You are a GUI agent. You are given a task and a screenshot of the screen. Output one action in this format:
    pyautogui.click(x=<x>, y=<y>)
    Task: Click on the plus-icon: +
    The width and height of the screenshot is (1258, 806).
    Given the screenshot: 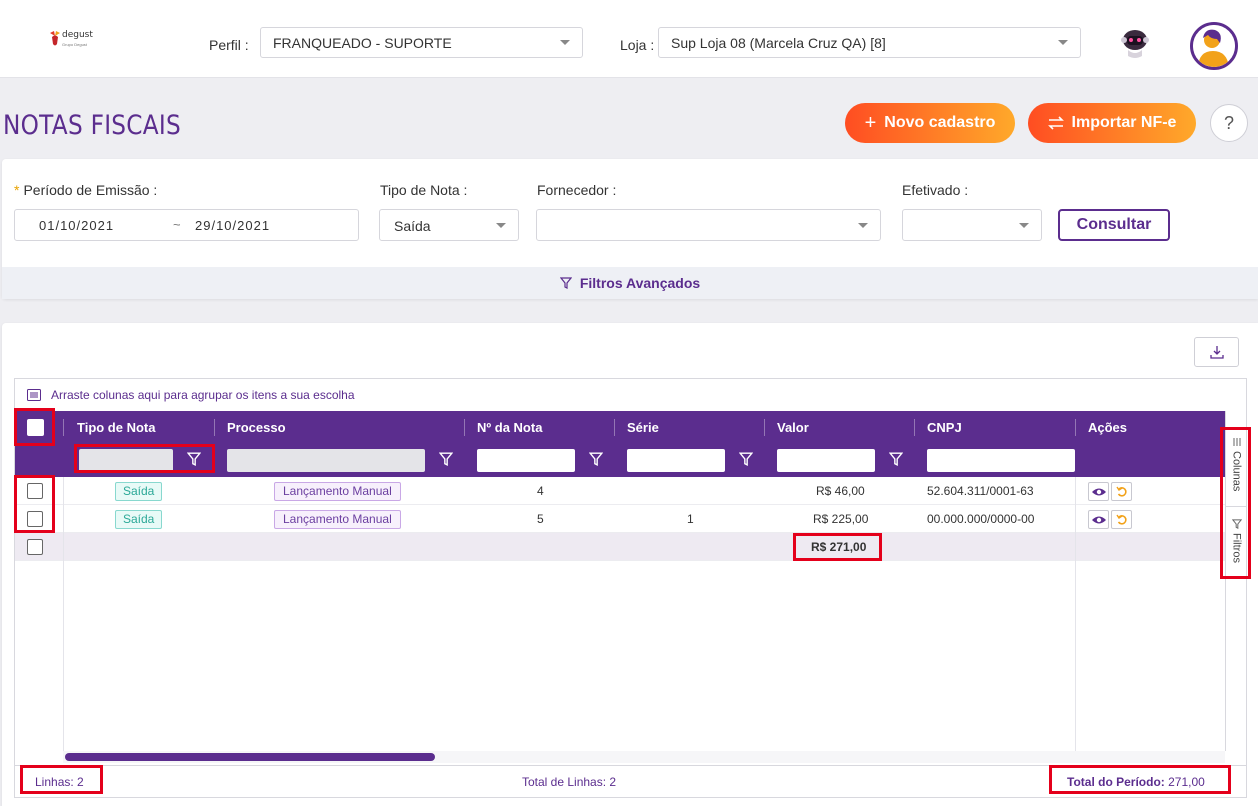 What is the action you would take?
    pyautogui.click(x=870, y=123)
    